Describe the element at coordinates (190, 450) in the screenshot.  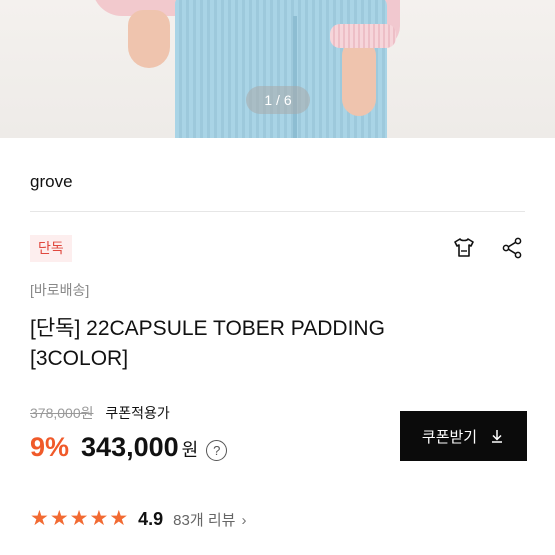
I see `currency-unit: 원` at that location.